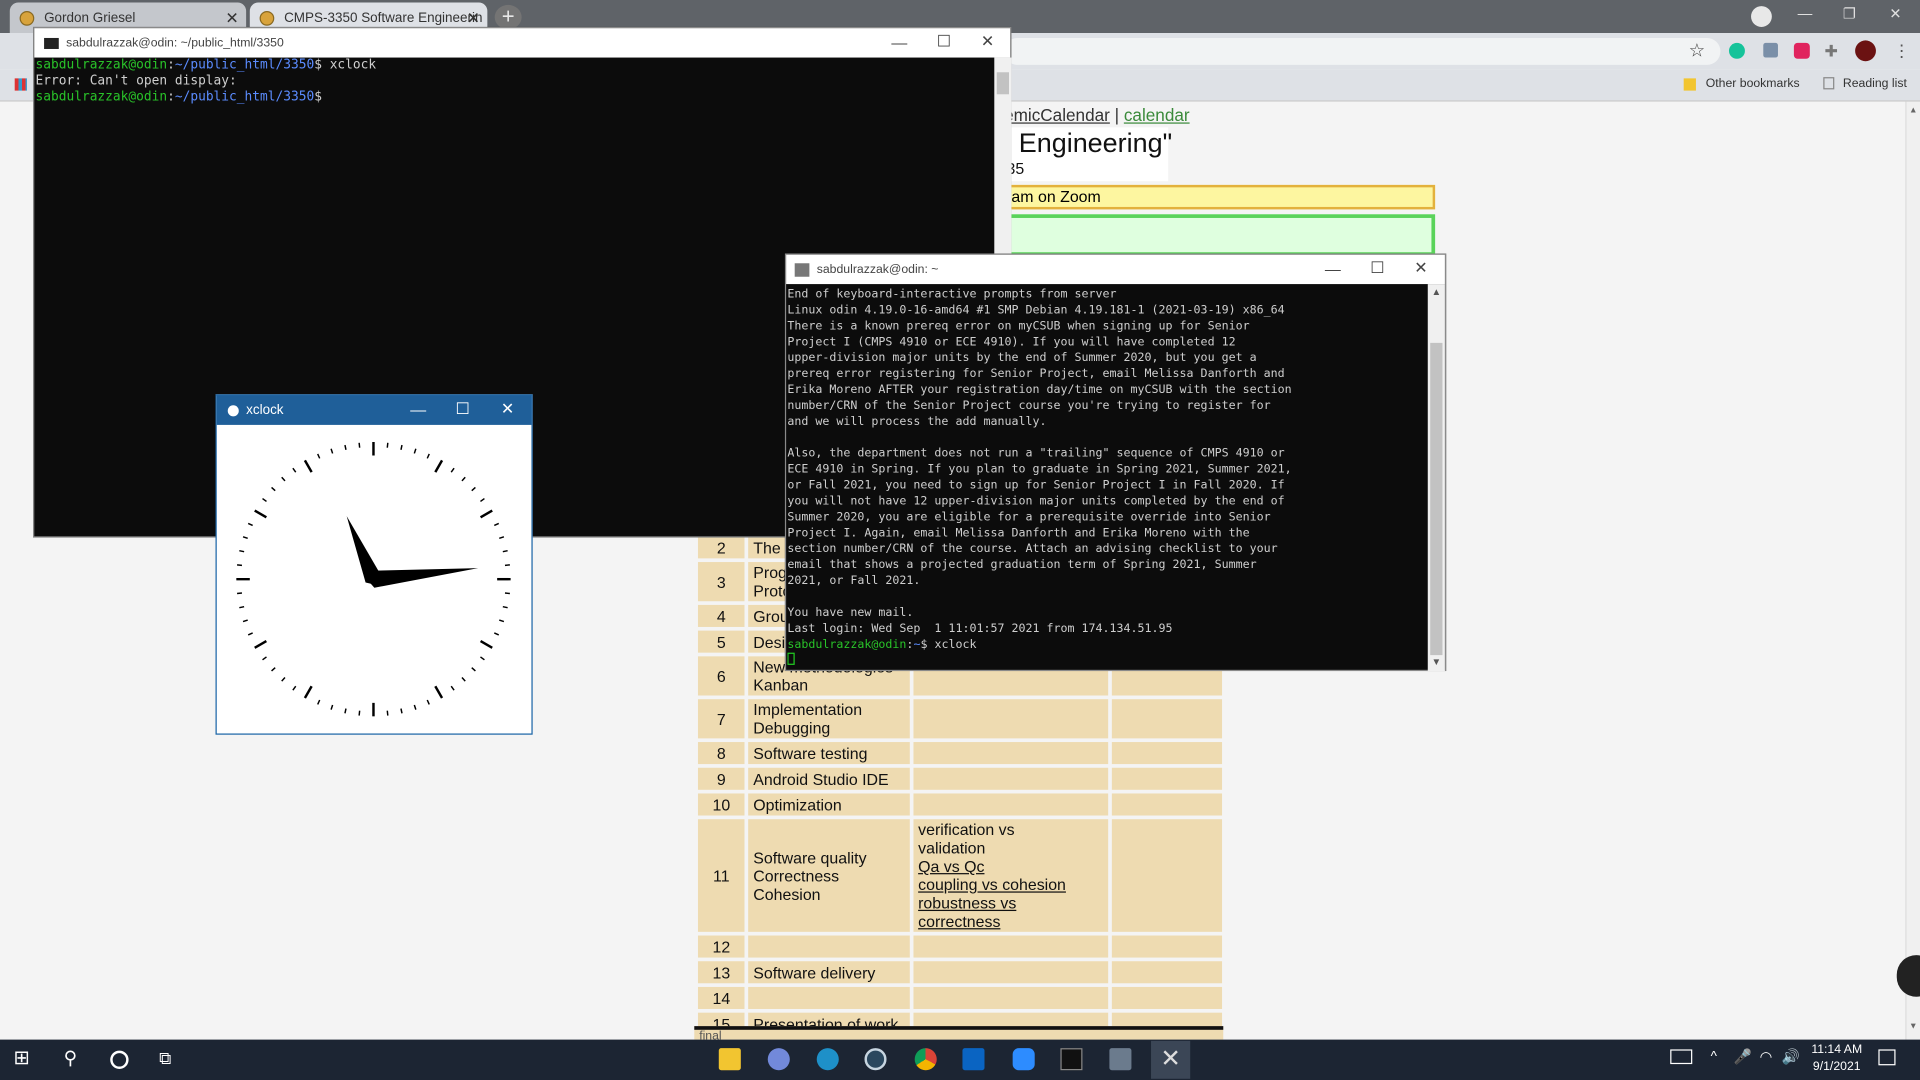  Describe the element at coordinates (1218, 235) in the screenshot. I see `green-notice-box` at that location.